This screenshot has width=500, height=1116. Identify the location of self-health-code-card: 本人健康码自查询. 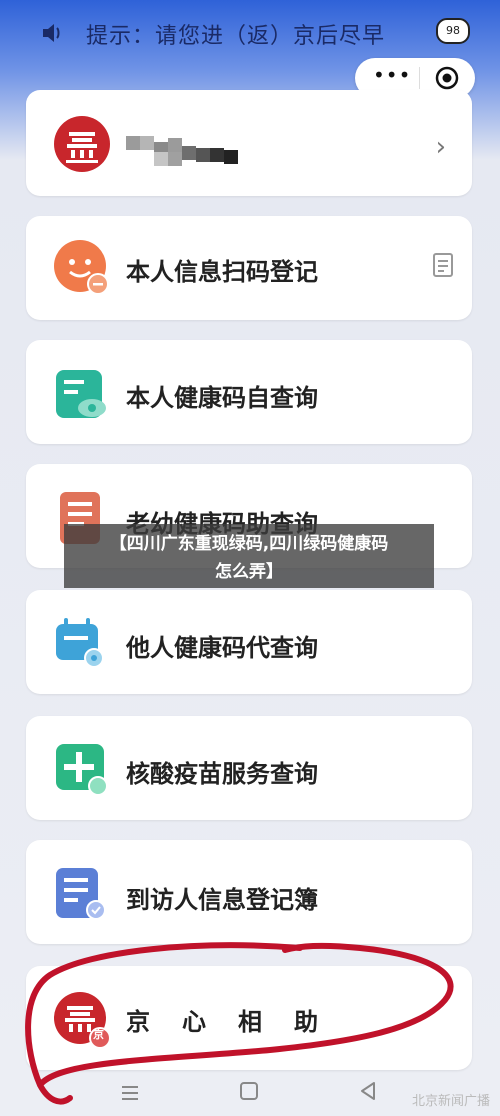
(249, 392).